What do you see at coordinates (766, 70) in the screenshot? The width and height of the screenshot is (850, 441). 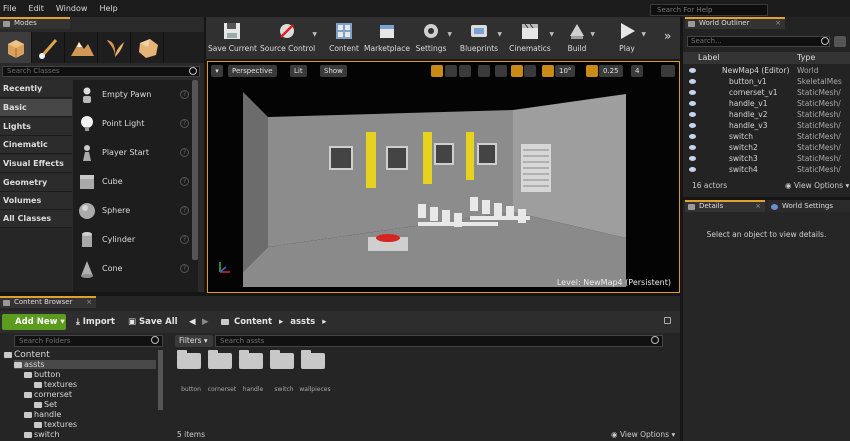 I see `outliner-row: NewMap4 (Editor) World` at bounding box center [766, 70].